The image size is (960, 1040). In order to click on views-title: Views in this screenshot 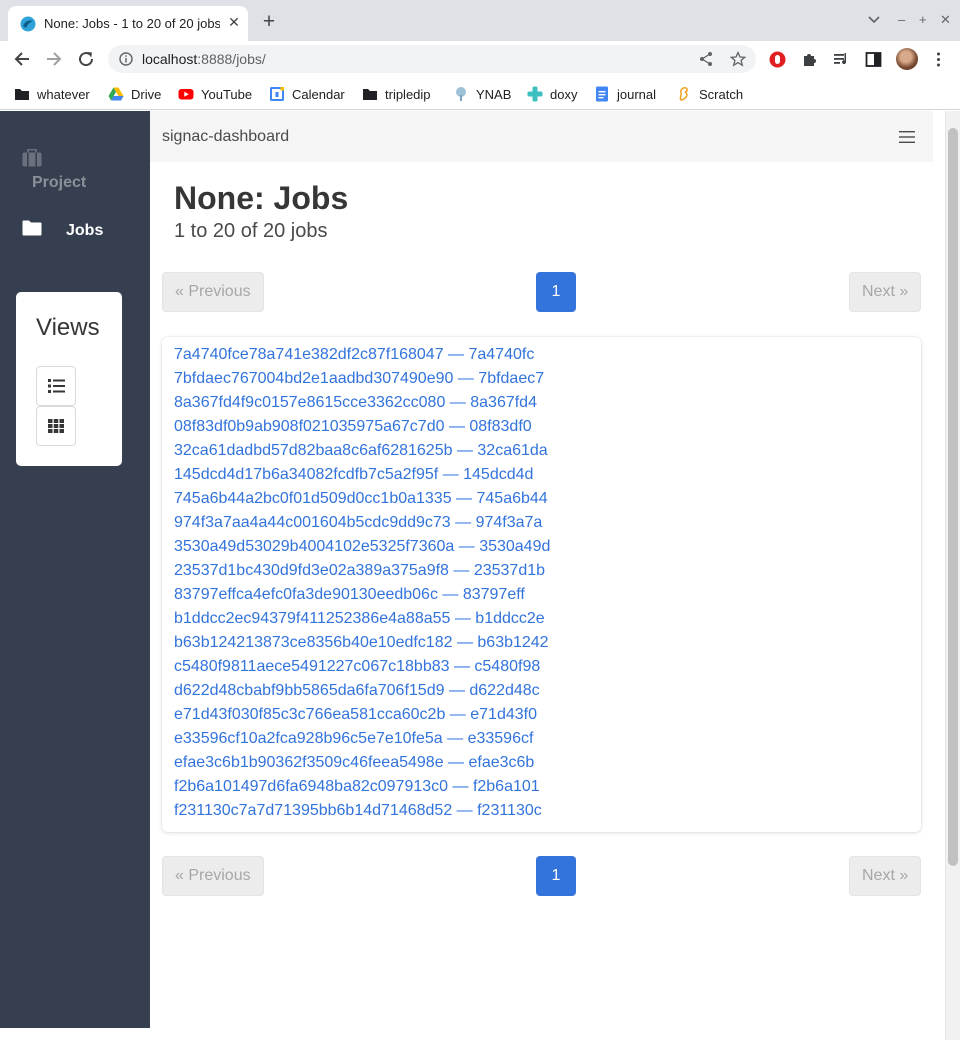, I will do `click(68, 327)`.